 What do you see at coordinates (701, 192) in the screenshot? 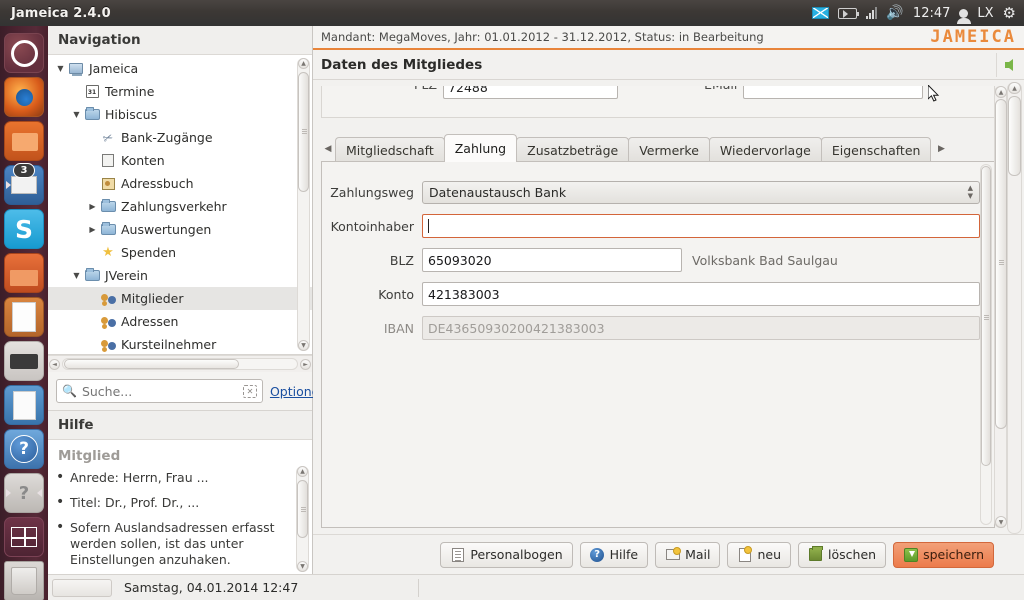
I see `zahlungsweg-select: Datenaustausch Bank ▲ ▼` at bounding box center [701, 192].